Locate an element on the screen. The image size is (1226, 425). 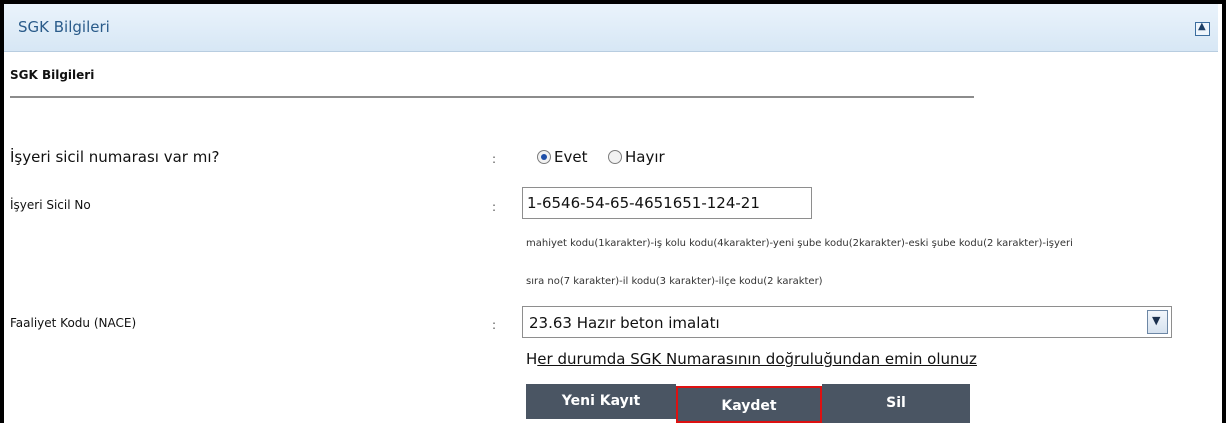
panel-header: SGK Bilgileri ▲ is located at coordinates (611, 28).